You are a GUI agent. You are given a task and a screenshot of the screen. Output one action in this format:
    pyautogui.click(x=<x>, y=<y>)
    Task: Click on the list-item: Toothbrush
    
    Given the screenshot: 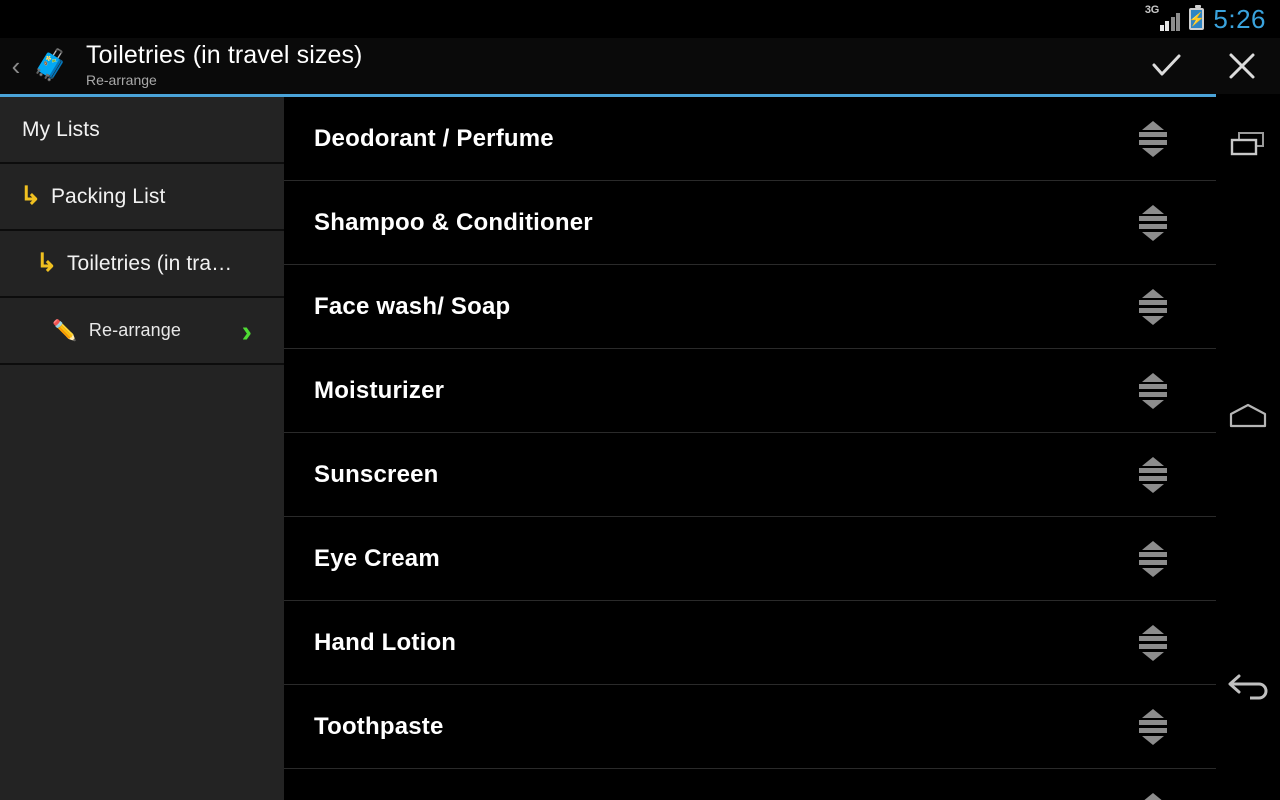 What is the action you would take?
    pyautogui.click(x=750, y=784)
    